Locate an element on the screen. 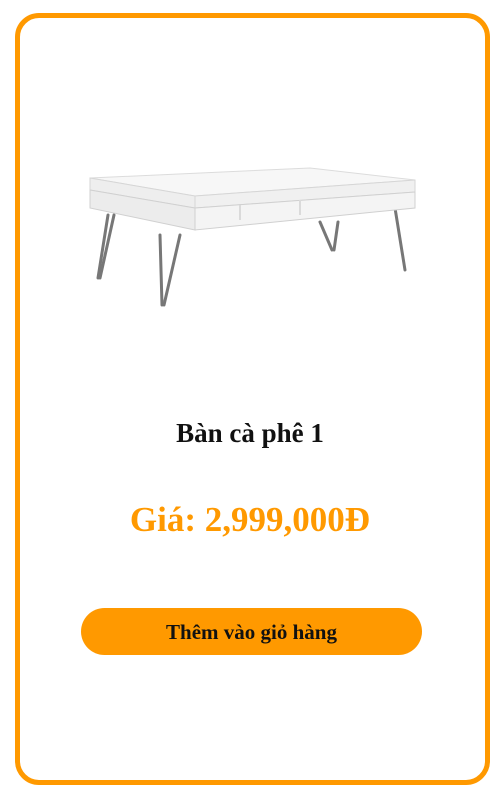 The height and width of the screenshot is (800, 500). product-name: Bàn cà phê 1 is located at coordinates (250, 433).